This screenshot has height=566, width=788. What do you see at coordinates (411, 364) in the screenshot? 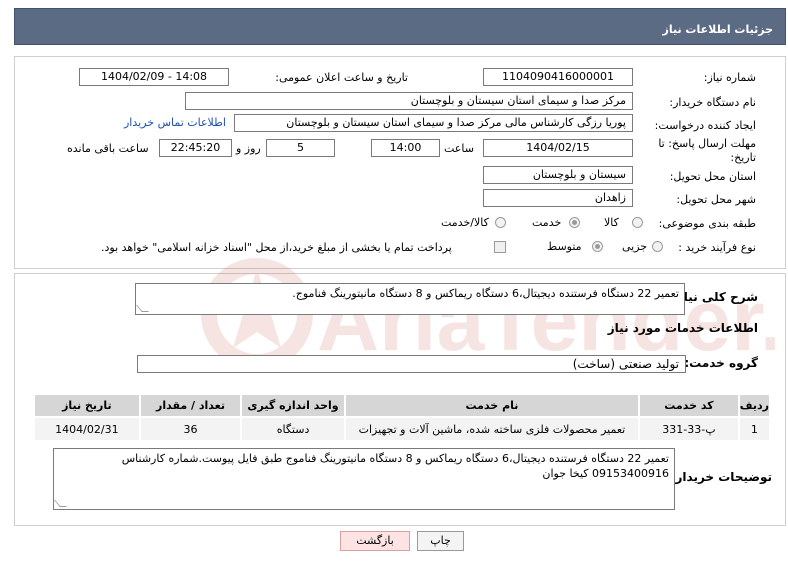
I see `service-group-field: تولید صنعتی (ساخت)` at bounding box center [411, 364].